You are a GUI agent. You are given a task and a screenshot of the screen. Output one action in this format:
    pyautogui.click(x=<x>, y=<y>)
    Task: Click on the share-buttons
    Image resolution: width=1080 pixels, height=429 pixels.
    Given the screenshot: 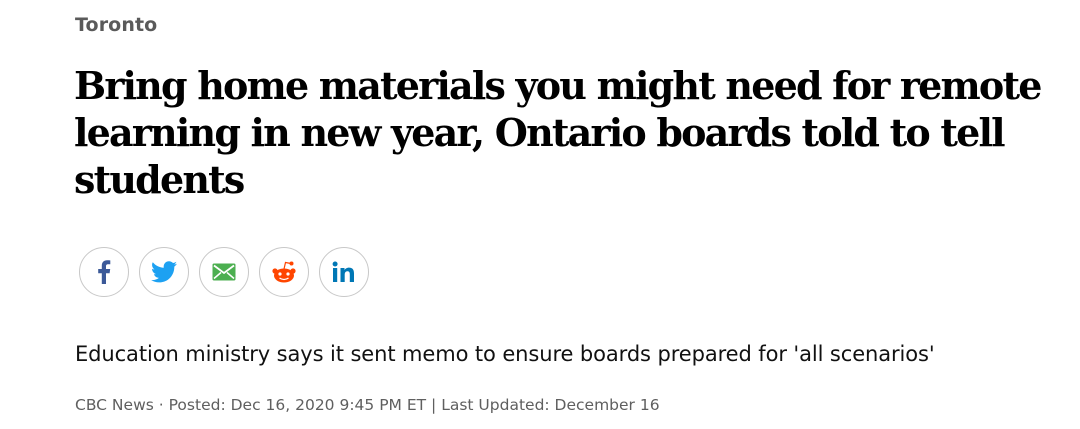 What is the action you would take?
    pyautogui.click(x=224, y=272)
    